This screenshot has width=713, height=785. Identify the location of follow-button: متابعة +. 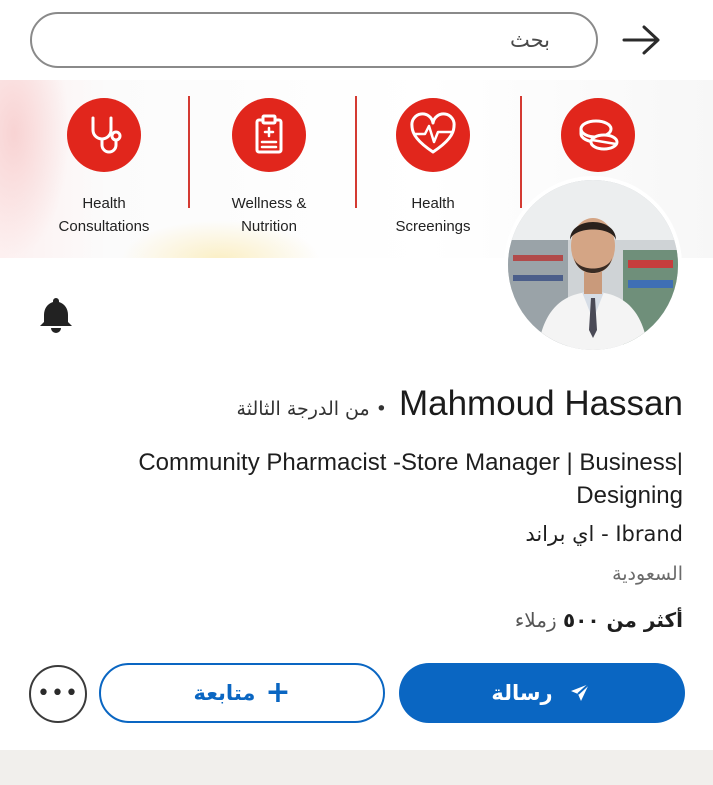
(242, 693).